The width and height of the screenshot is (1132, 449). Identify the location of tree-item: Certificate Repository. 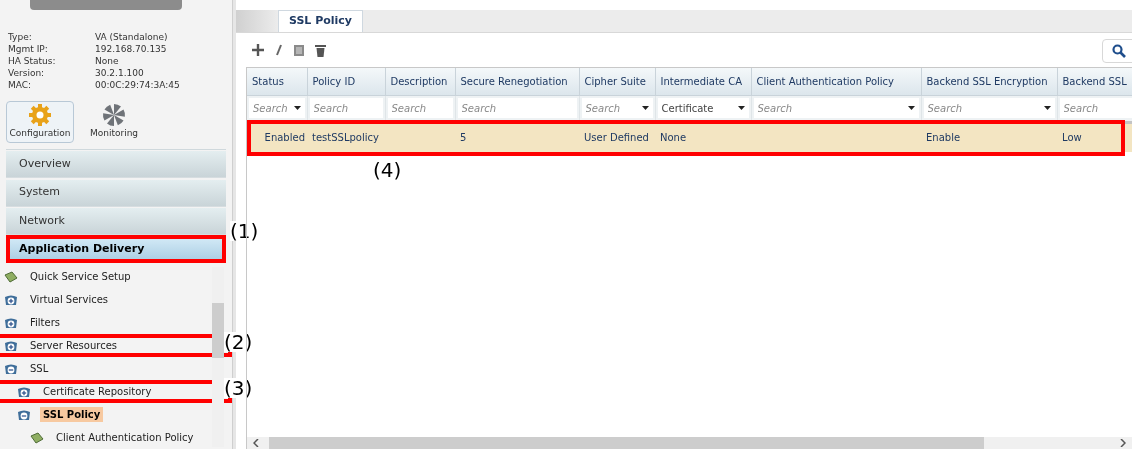
(97, 391).